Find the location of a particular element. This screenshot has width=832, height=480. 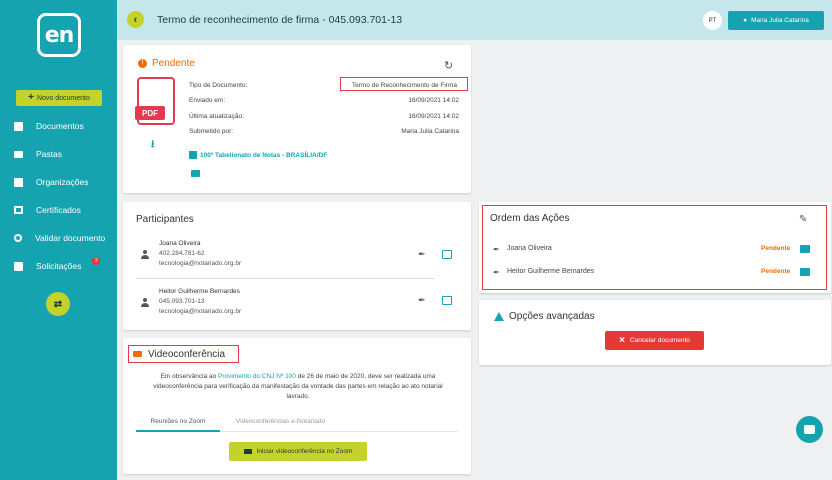

back-button: ‹ is located at coordinates (135, 19).